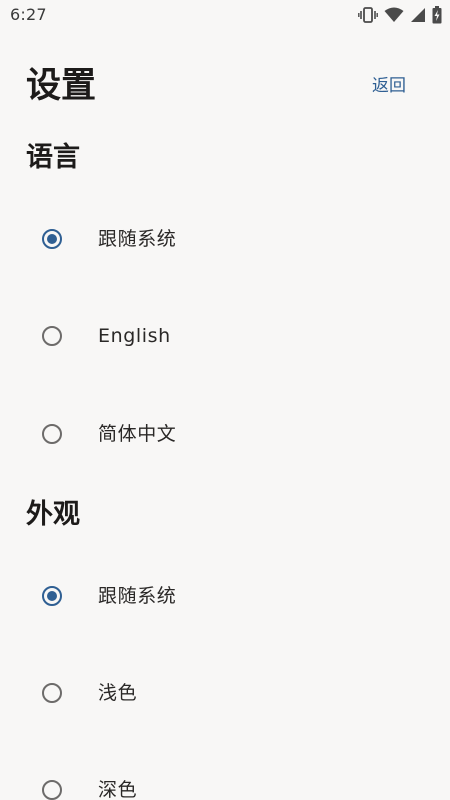  Describe the element at coordinates (394, 15) in the screenshot. I see `wifi-icon` at that location.